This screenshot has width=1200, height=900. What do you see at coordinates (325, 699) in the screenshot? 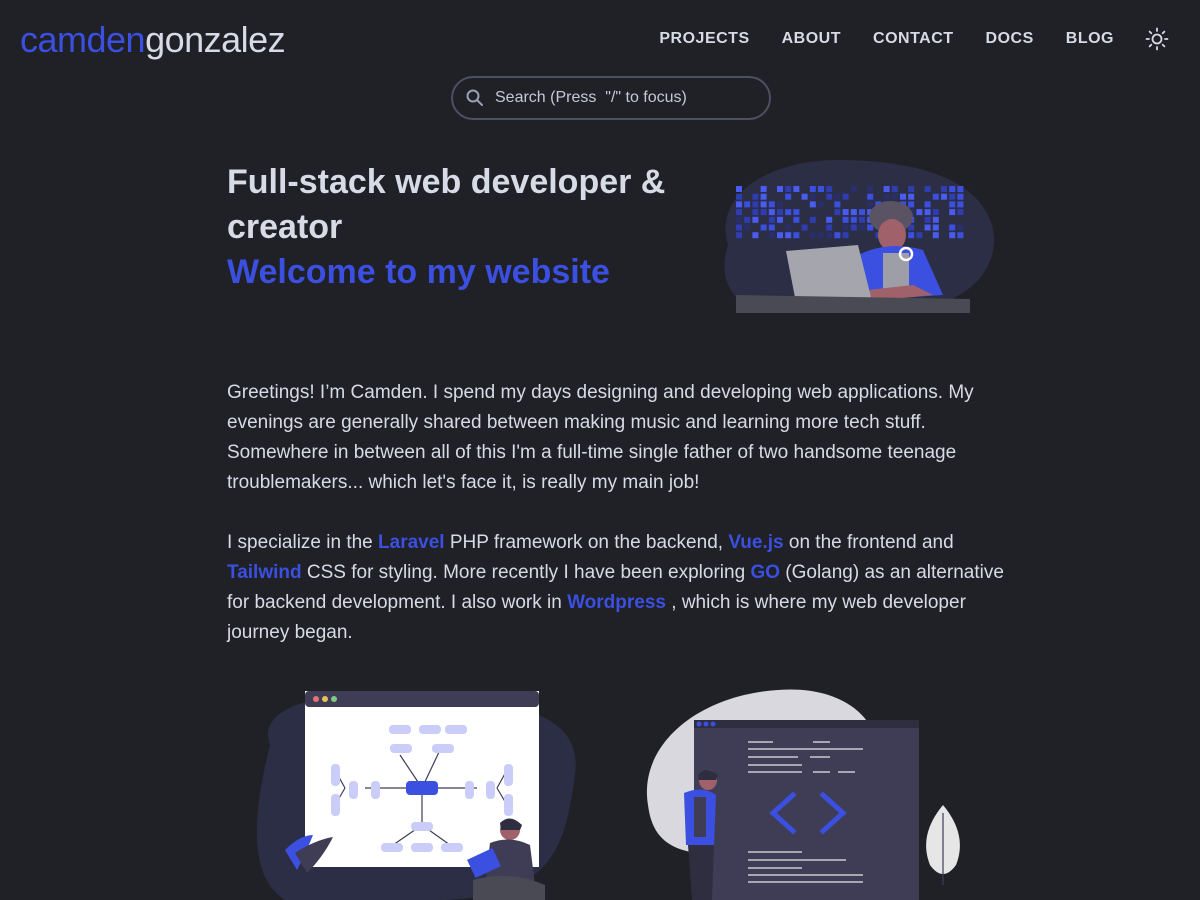
I see `window-dot-yellow` at bounding box center [325, 699].